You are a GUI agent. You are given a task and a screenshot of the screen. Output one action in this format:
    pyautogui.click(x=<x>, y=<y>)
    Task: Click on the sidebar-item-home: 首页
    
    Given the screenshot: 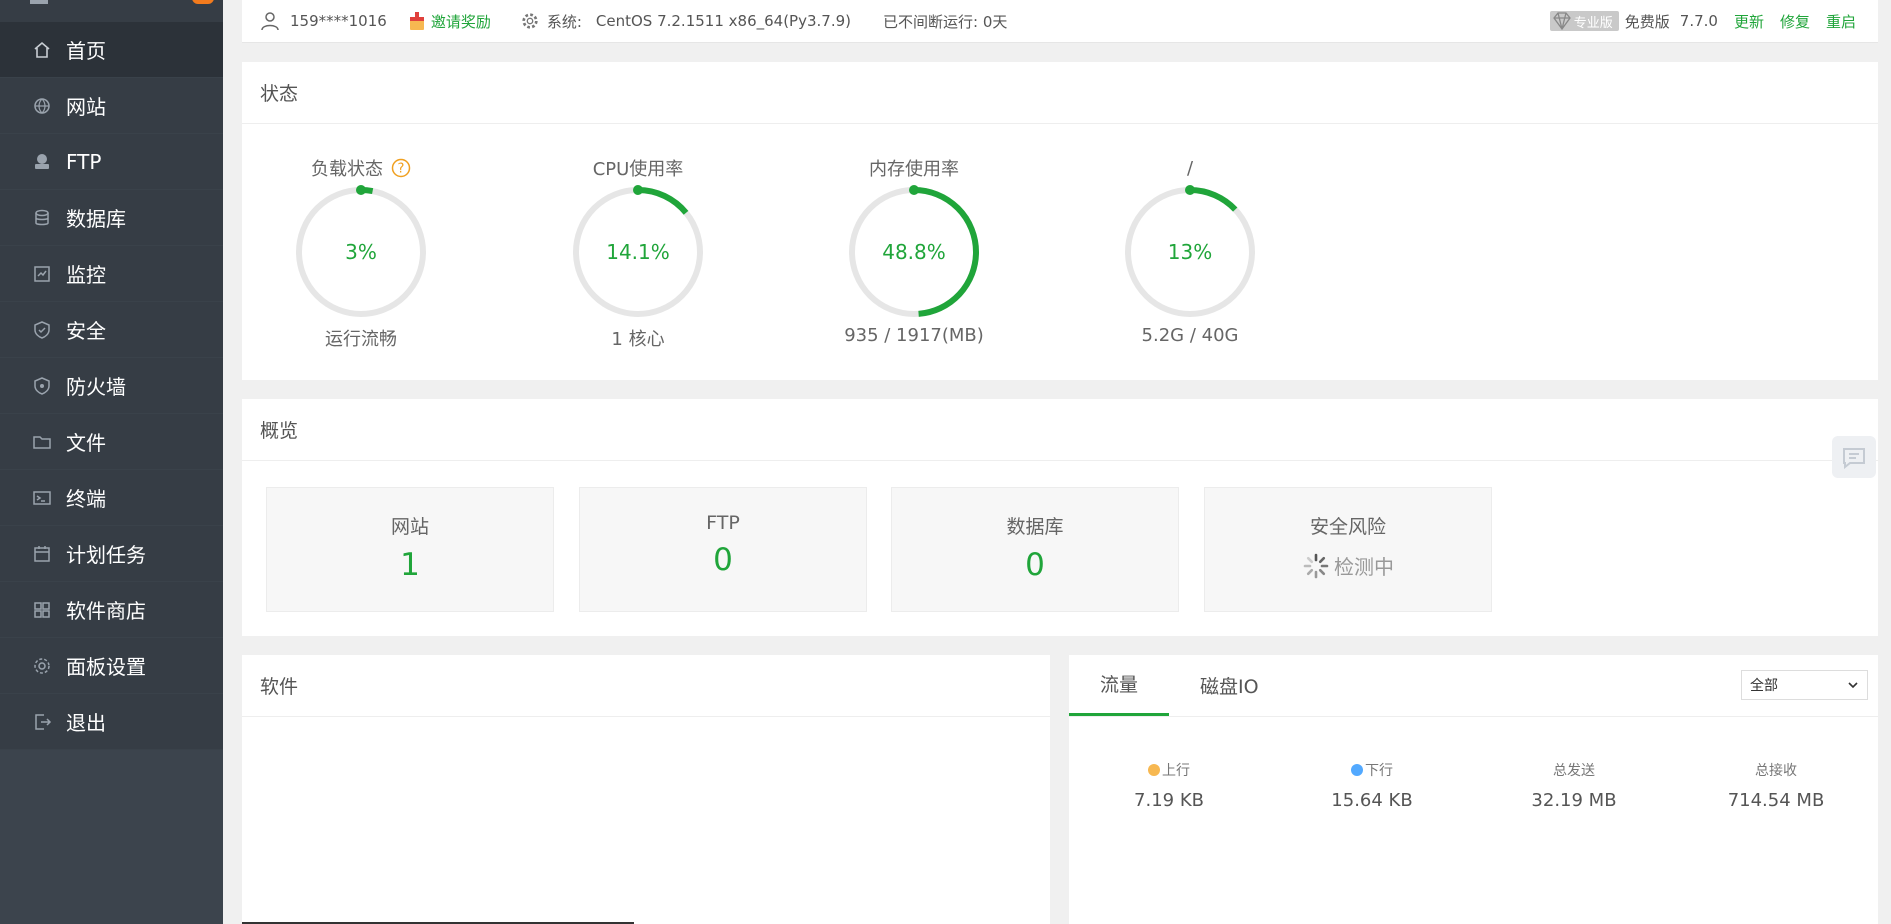 What is the action you would take?
    pyautogui.click(x=111, y=50)
    